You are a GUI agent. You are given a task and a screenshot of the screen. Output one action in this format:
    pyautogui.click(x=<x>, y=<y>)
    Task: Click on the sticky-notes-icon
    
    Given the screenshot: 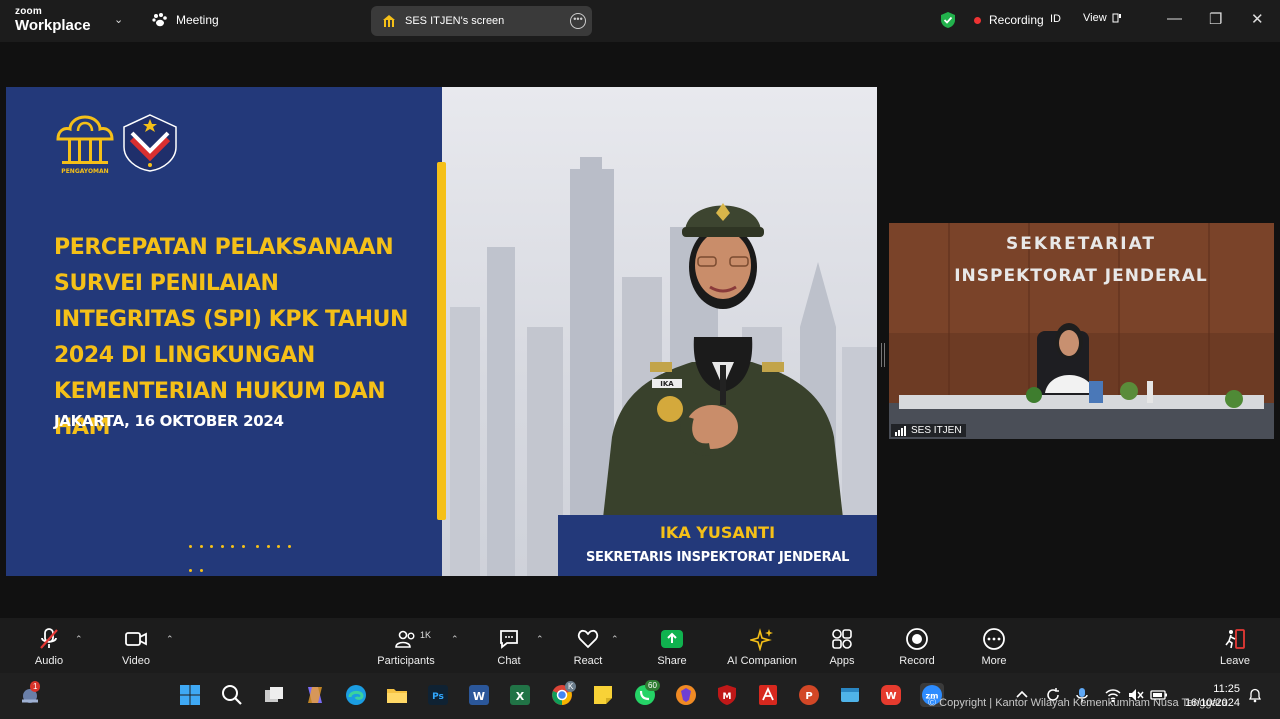 What is the action you would take?
    pyautogui.click(x=603, y=695)
    